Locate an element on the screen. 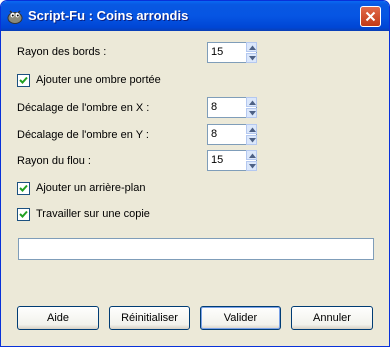 The height and width of the screenshot is (347, 390). blur-spinbox: 15 is located at coordinates (232, 160).